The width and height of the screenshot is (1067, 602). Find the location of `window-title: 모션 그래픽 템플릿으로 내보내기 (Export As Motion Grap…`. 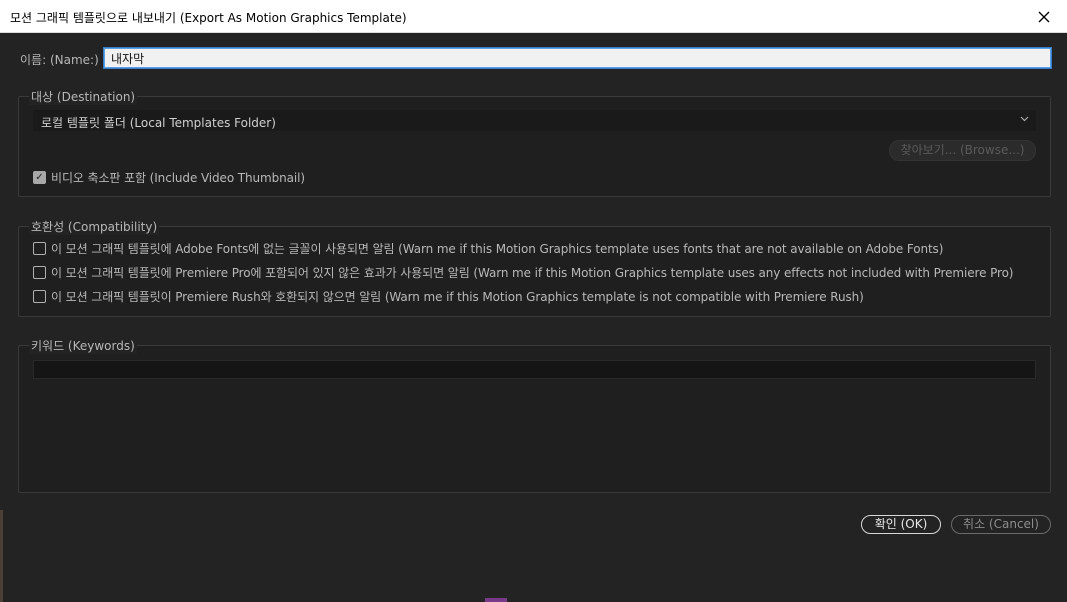

window-title: 모션 그래픽 템플릿으로 내보내기 (Export As Motion Grap… is located at coordinates (208, 18).